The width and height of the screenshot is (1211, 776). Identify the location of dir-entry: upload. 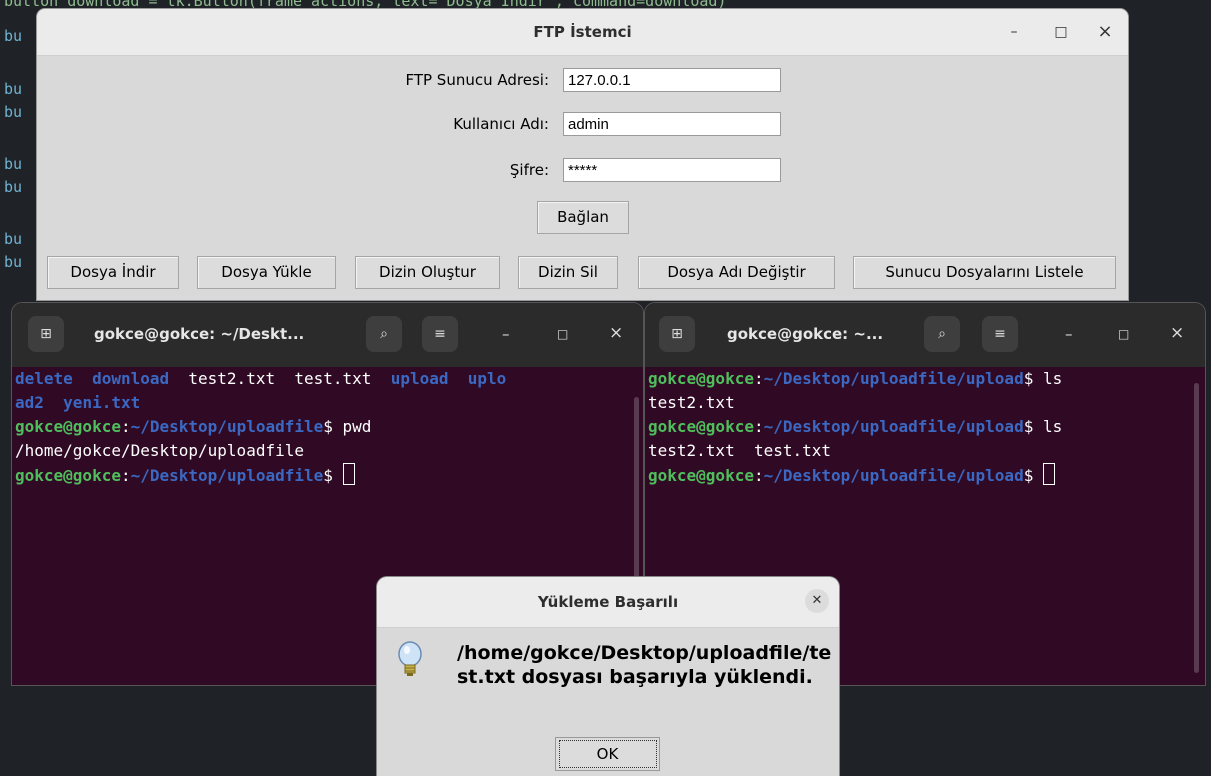
(419, 378).